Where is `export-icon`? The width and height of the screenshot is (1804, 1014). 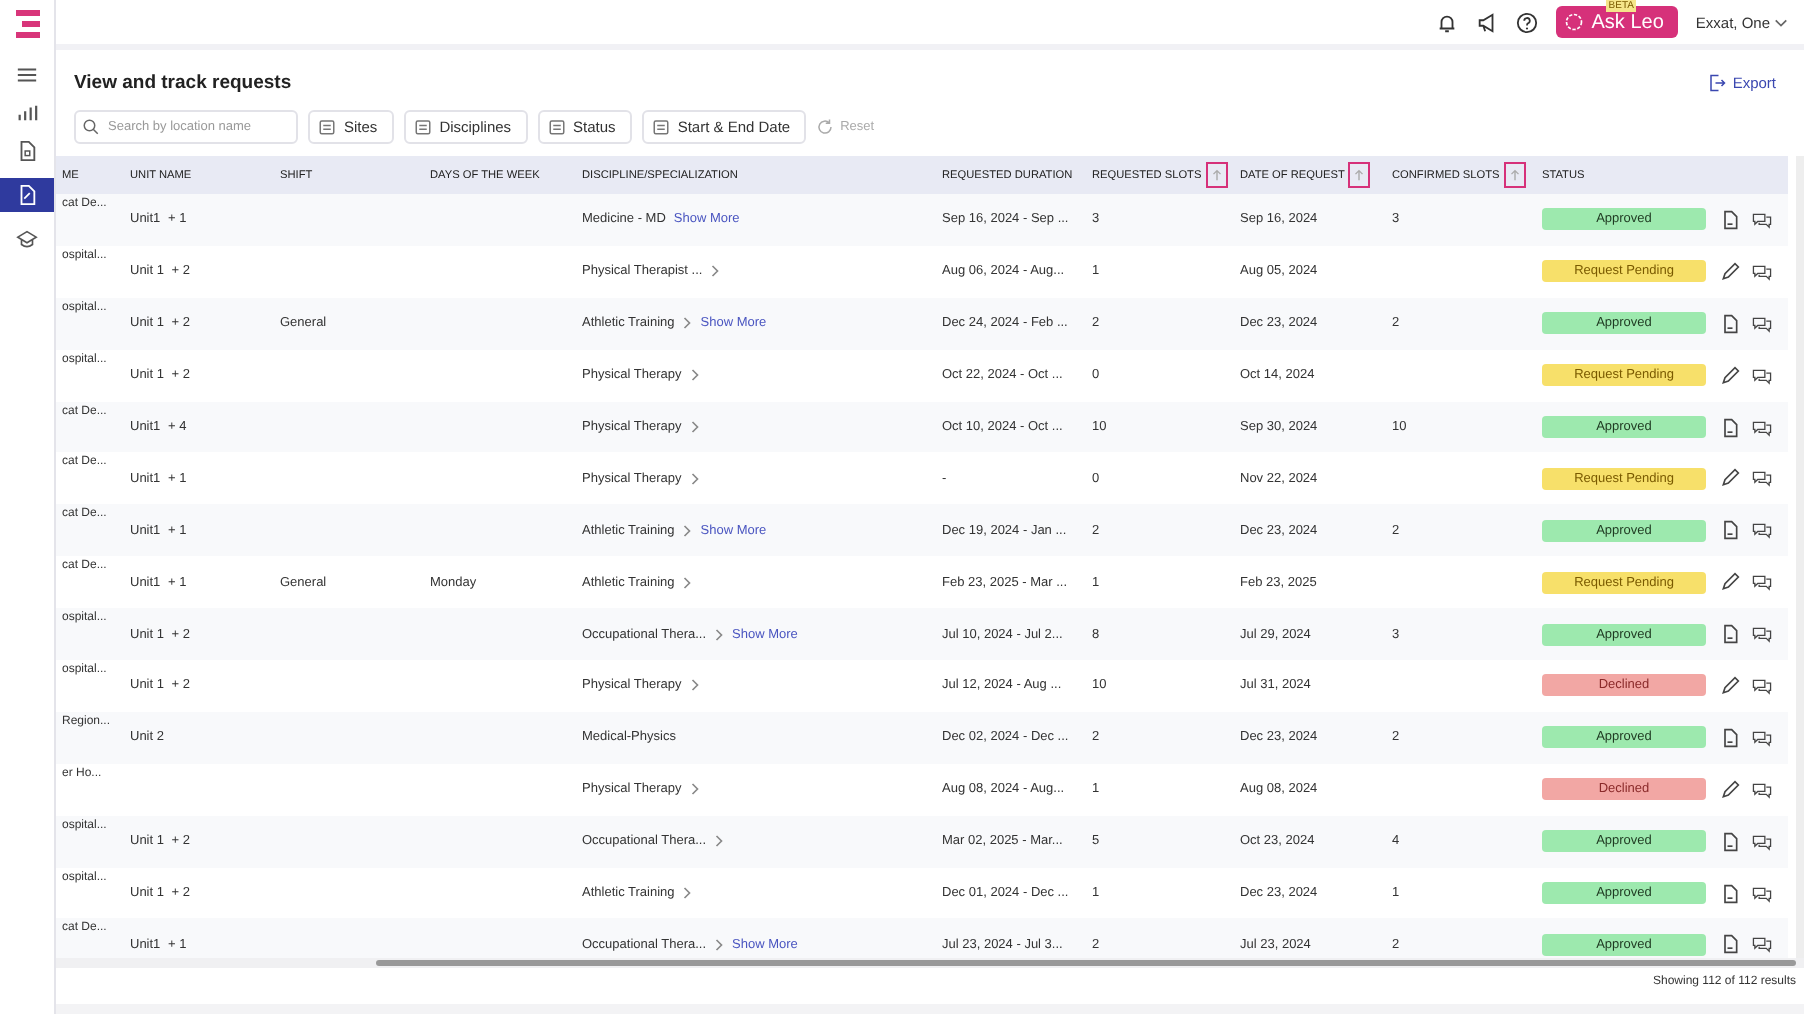 export-icon is located at coordinates (1717, 82).